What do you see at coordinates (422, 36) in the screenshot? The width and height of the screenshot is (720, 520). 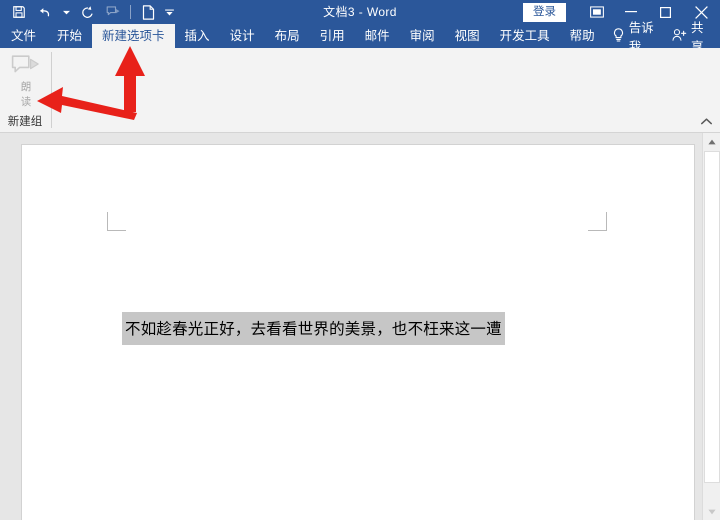 I see `tab-review: 审阅` at bounding box center [422, 36].